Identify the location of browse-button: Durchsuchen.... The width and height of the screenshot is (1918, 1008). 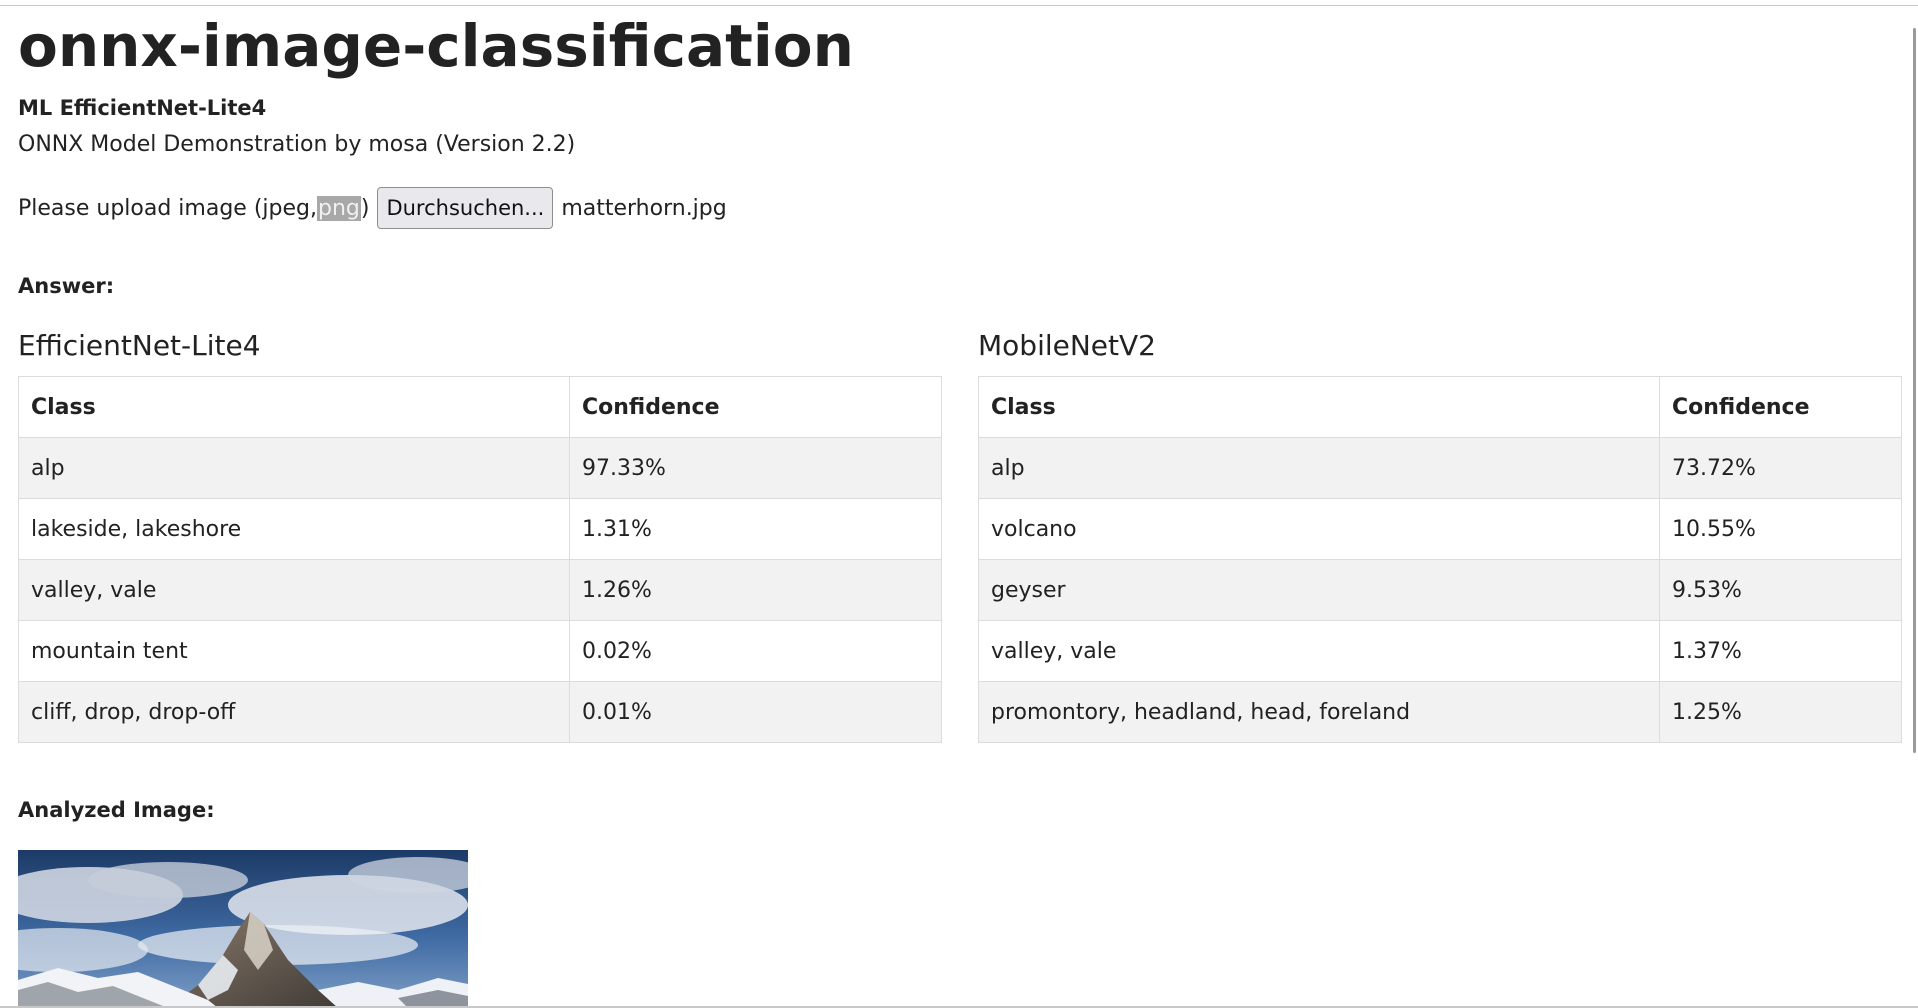
(465, 208).